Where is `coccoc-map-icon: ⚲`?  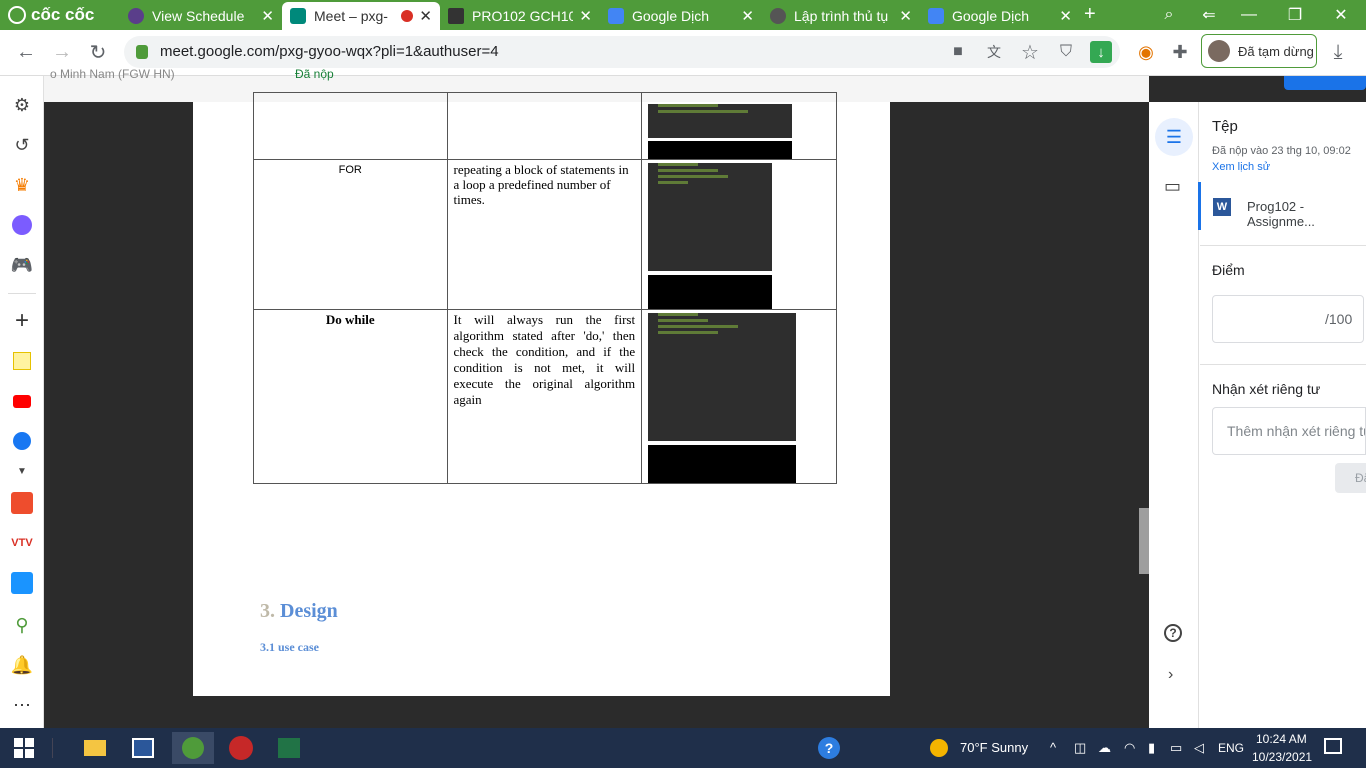
coccoc-map-icon: ⚲ is located at coordinates (22, 625).